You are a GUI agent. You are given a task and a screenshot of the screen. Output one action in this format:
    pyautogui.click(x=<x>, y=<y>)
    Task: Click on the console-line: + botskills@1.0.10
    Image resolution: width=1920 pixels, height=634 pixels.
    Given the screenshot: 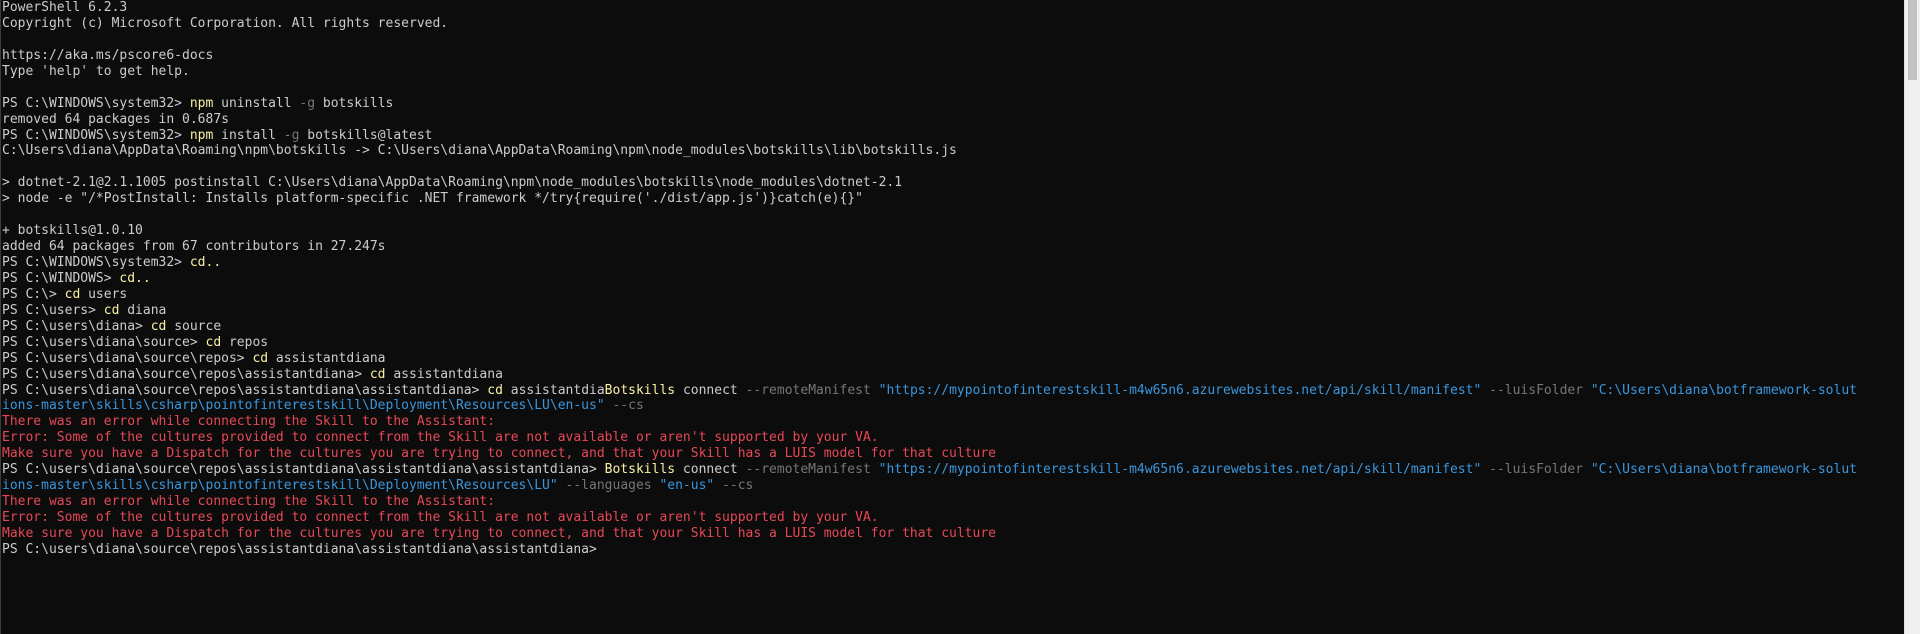 What is the action you would take?
    pyautogui.click(x=953, y=231)
    